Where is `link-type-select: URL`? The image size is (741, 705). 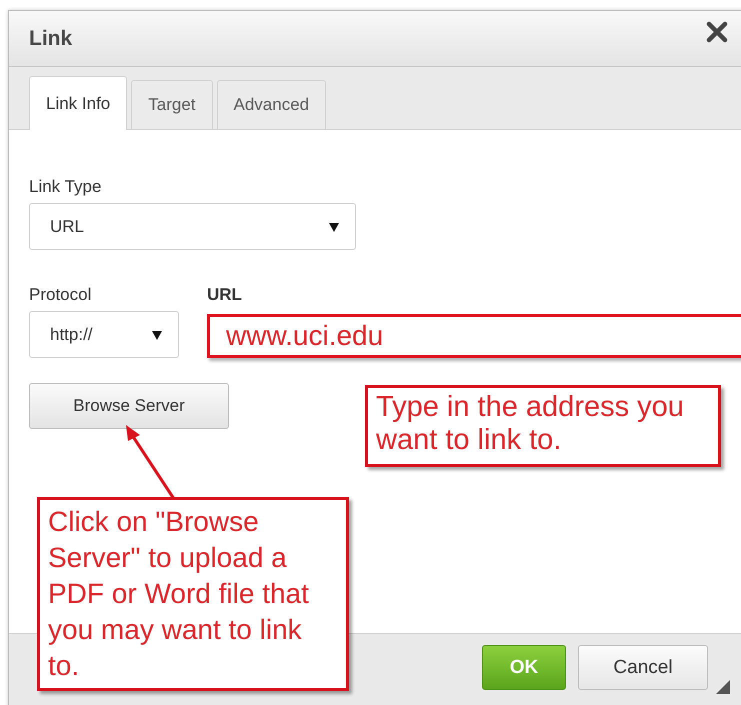 link-type-select: URL is located at coordinates (192, 226).